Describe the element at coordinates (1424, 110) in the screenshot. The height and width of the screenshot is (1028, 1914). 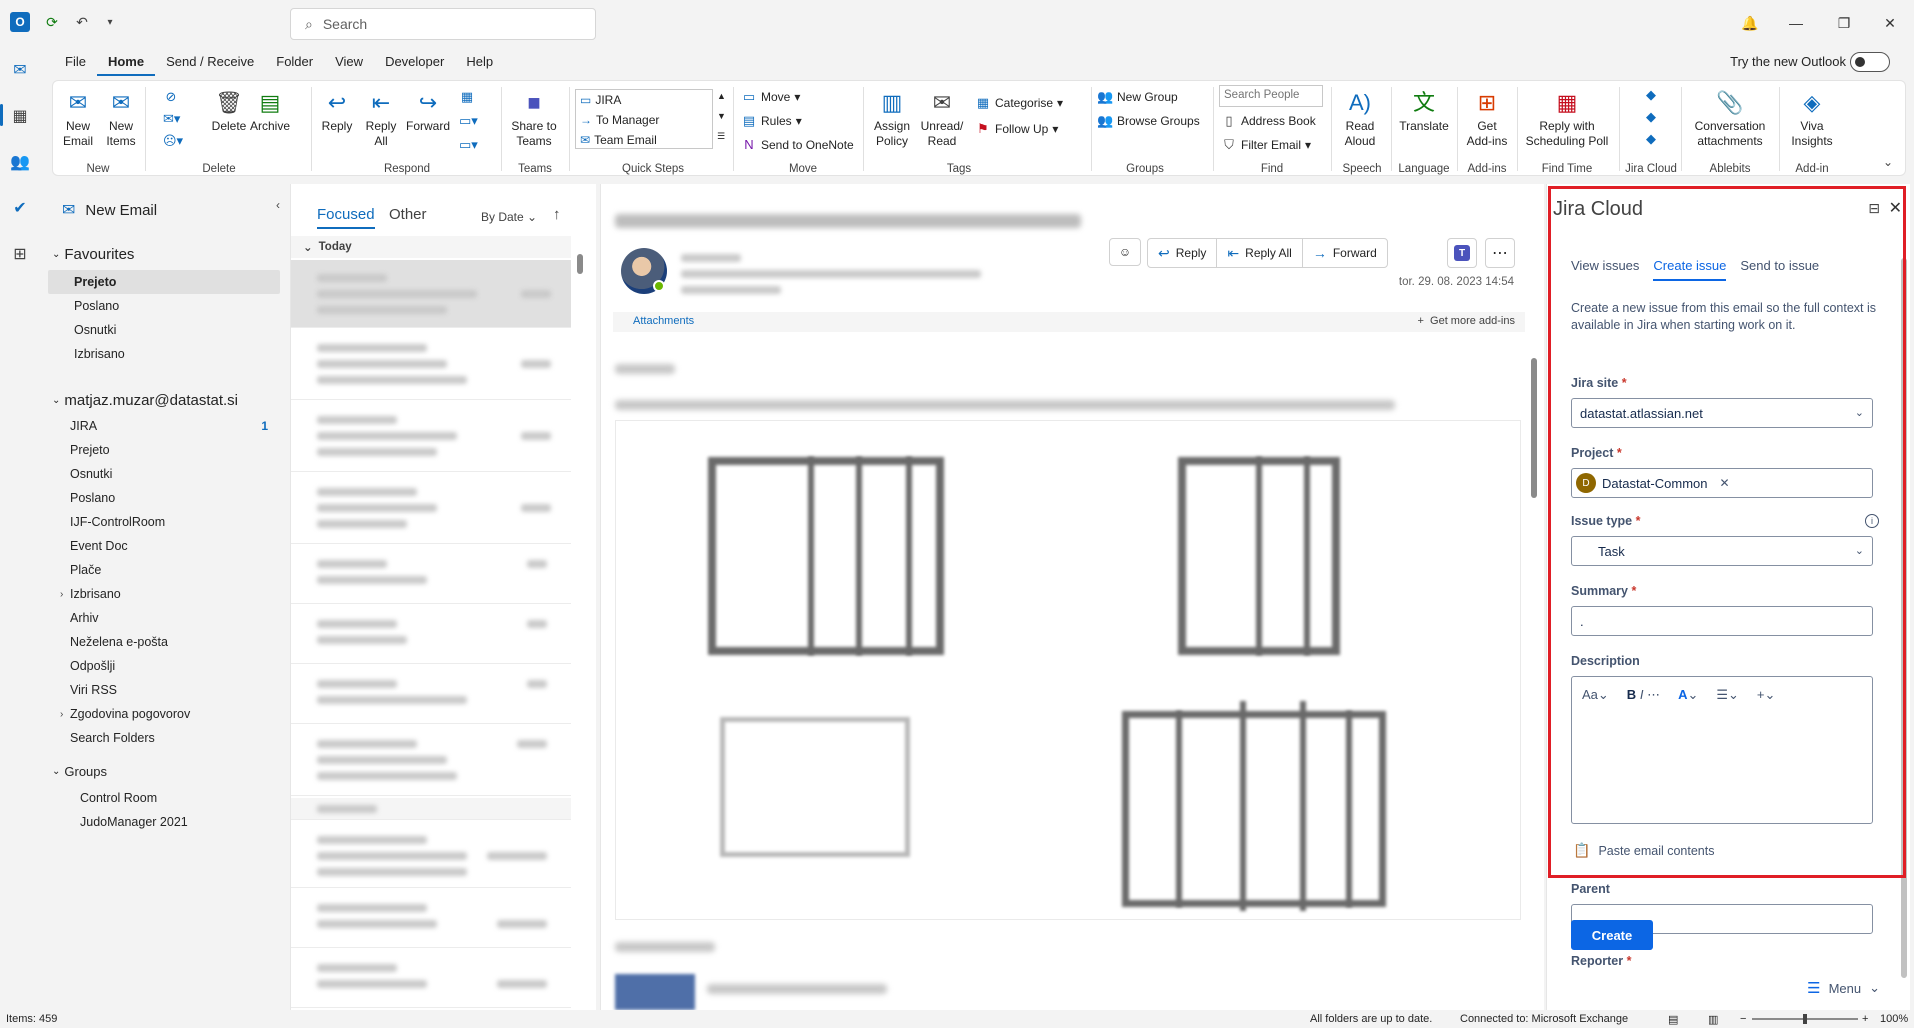
I see `translate-button: 文 Translate` at that location.